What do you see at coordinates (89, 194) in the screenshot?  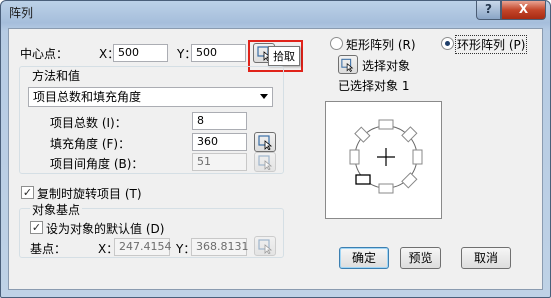 I see `rotate-items-label: 复制时旋转项目 (T)` at bounding box center [89, 194].